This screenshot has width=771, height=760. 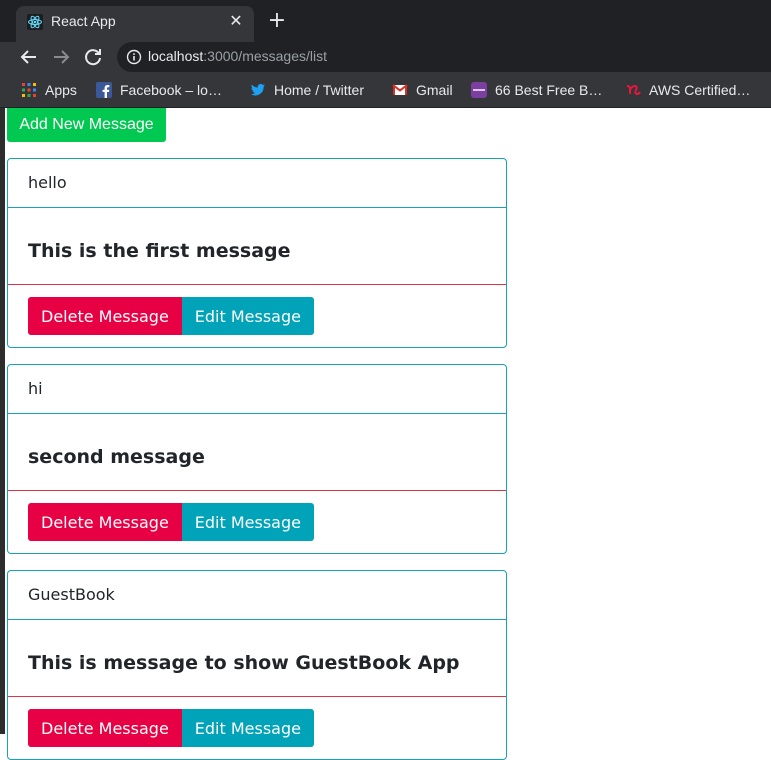 What do you see at coordinates (319, 90) in the screenshot?
I see `bookmark-label: Home / Twitter` at bounding box center [319, 90].